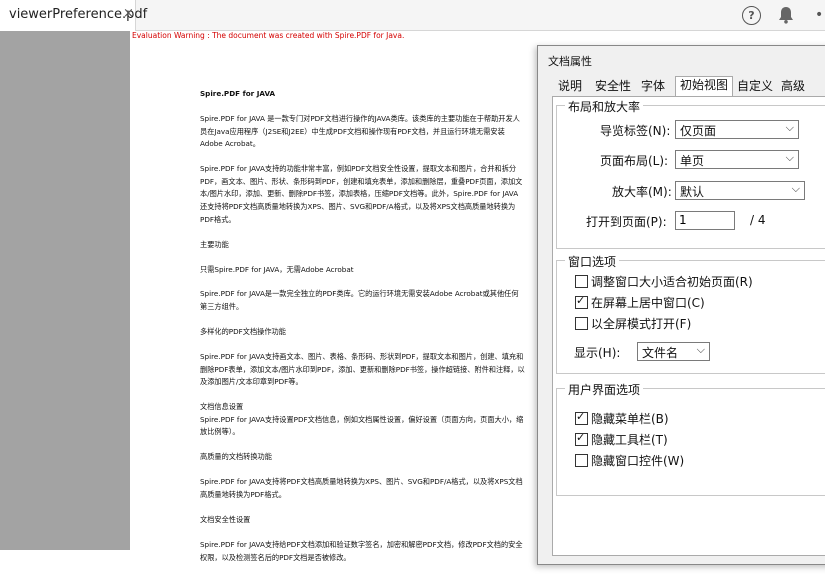 The height and width of the screenshot is (577, 825). What do you see at coordinates (758, 220) in the screenshot?
I see `page-total: / 4` at bounding box center [758, 220].